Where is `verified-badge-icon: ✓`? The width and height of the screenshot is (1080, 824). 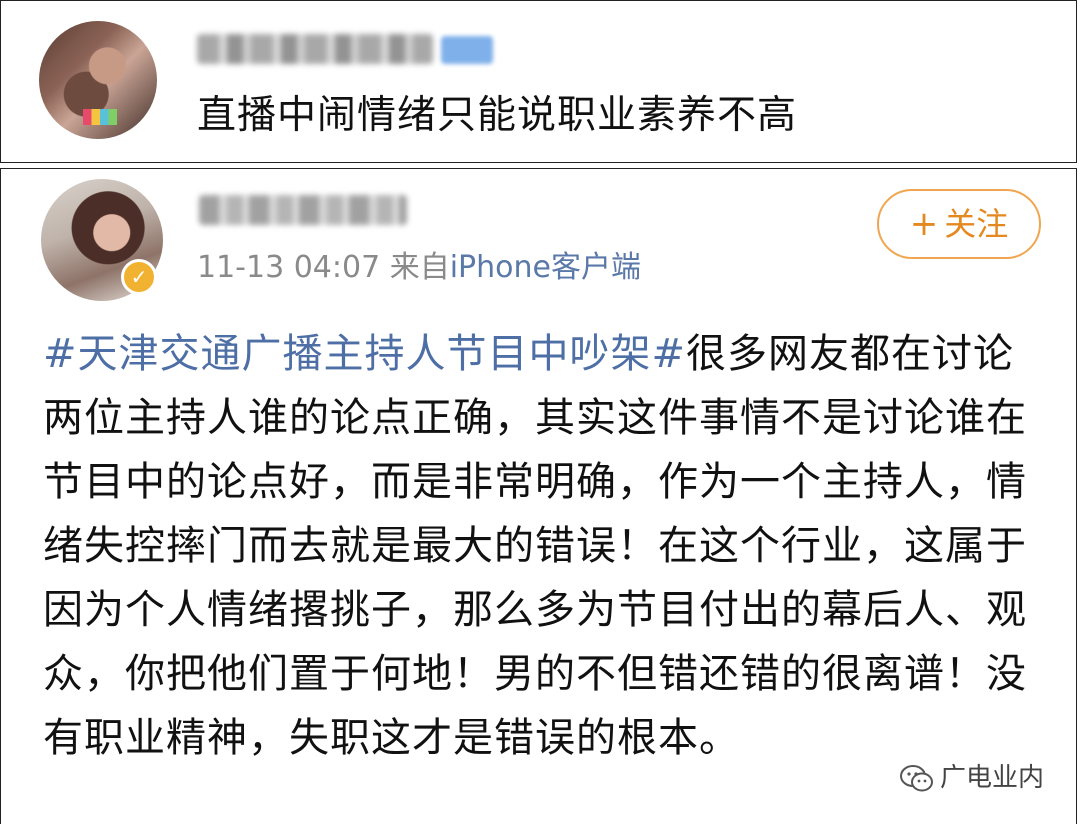
verified-badge-icon: ✓ is located at coordinates (139, 277).